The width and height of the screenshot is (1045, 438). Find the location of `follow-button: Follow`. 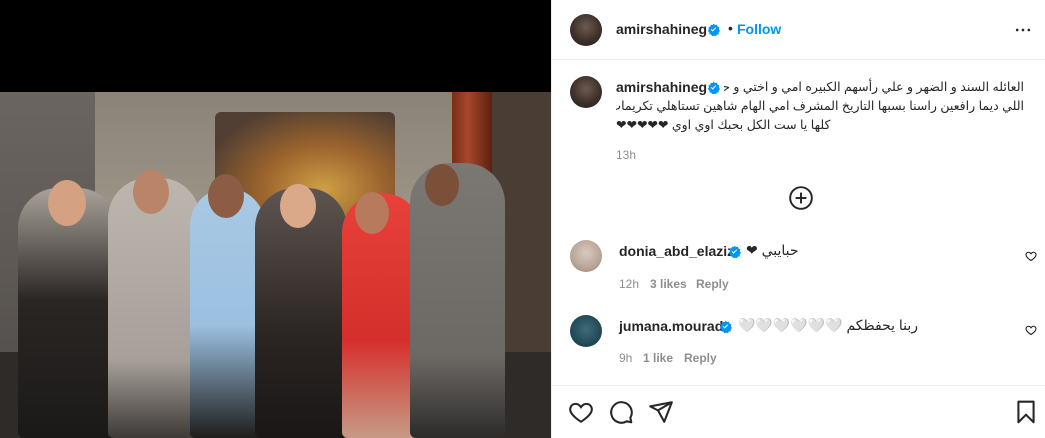

follow-button: Follow is located at coordinates (759, 29).